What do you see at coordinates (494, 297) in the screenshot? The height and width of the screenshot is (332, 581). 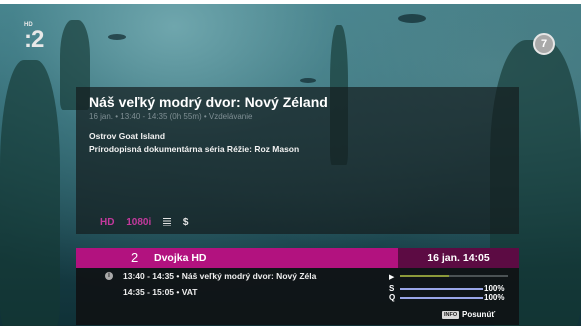 I see `signal-quality-value: 100%` at bounding box center [494, 297].